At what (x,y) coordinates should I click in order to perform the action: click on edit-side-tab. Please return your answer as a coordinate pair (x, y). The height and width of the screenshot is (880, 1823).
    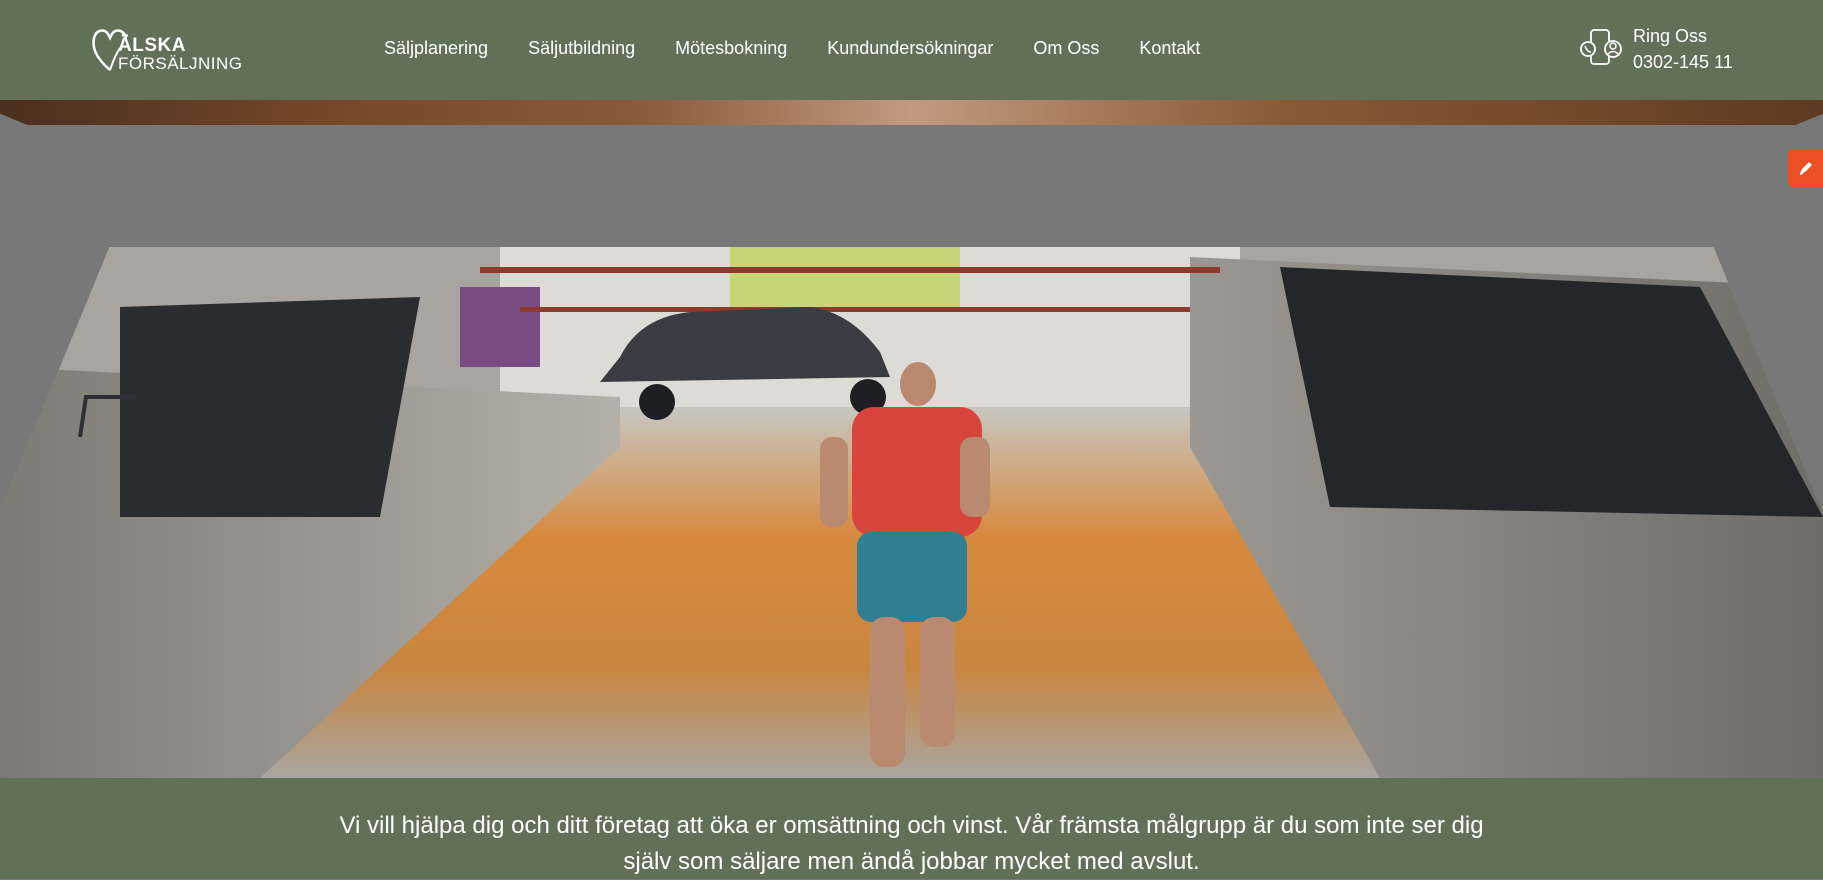
    Looking at the image, I should click on (1805, 168).